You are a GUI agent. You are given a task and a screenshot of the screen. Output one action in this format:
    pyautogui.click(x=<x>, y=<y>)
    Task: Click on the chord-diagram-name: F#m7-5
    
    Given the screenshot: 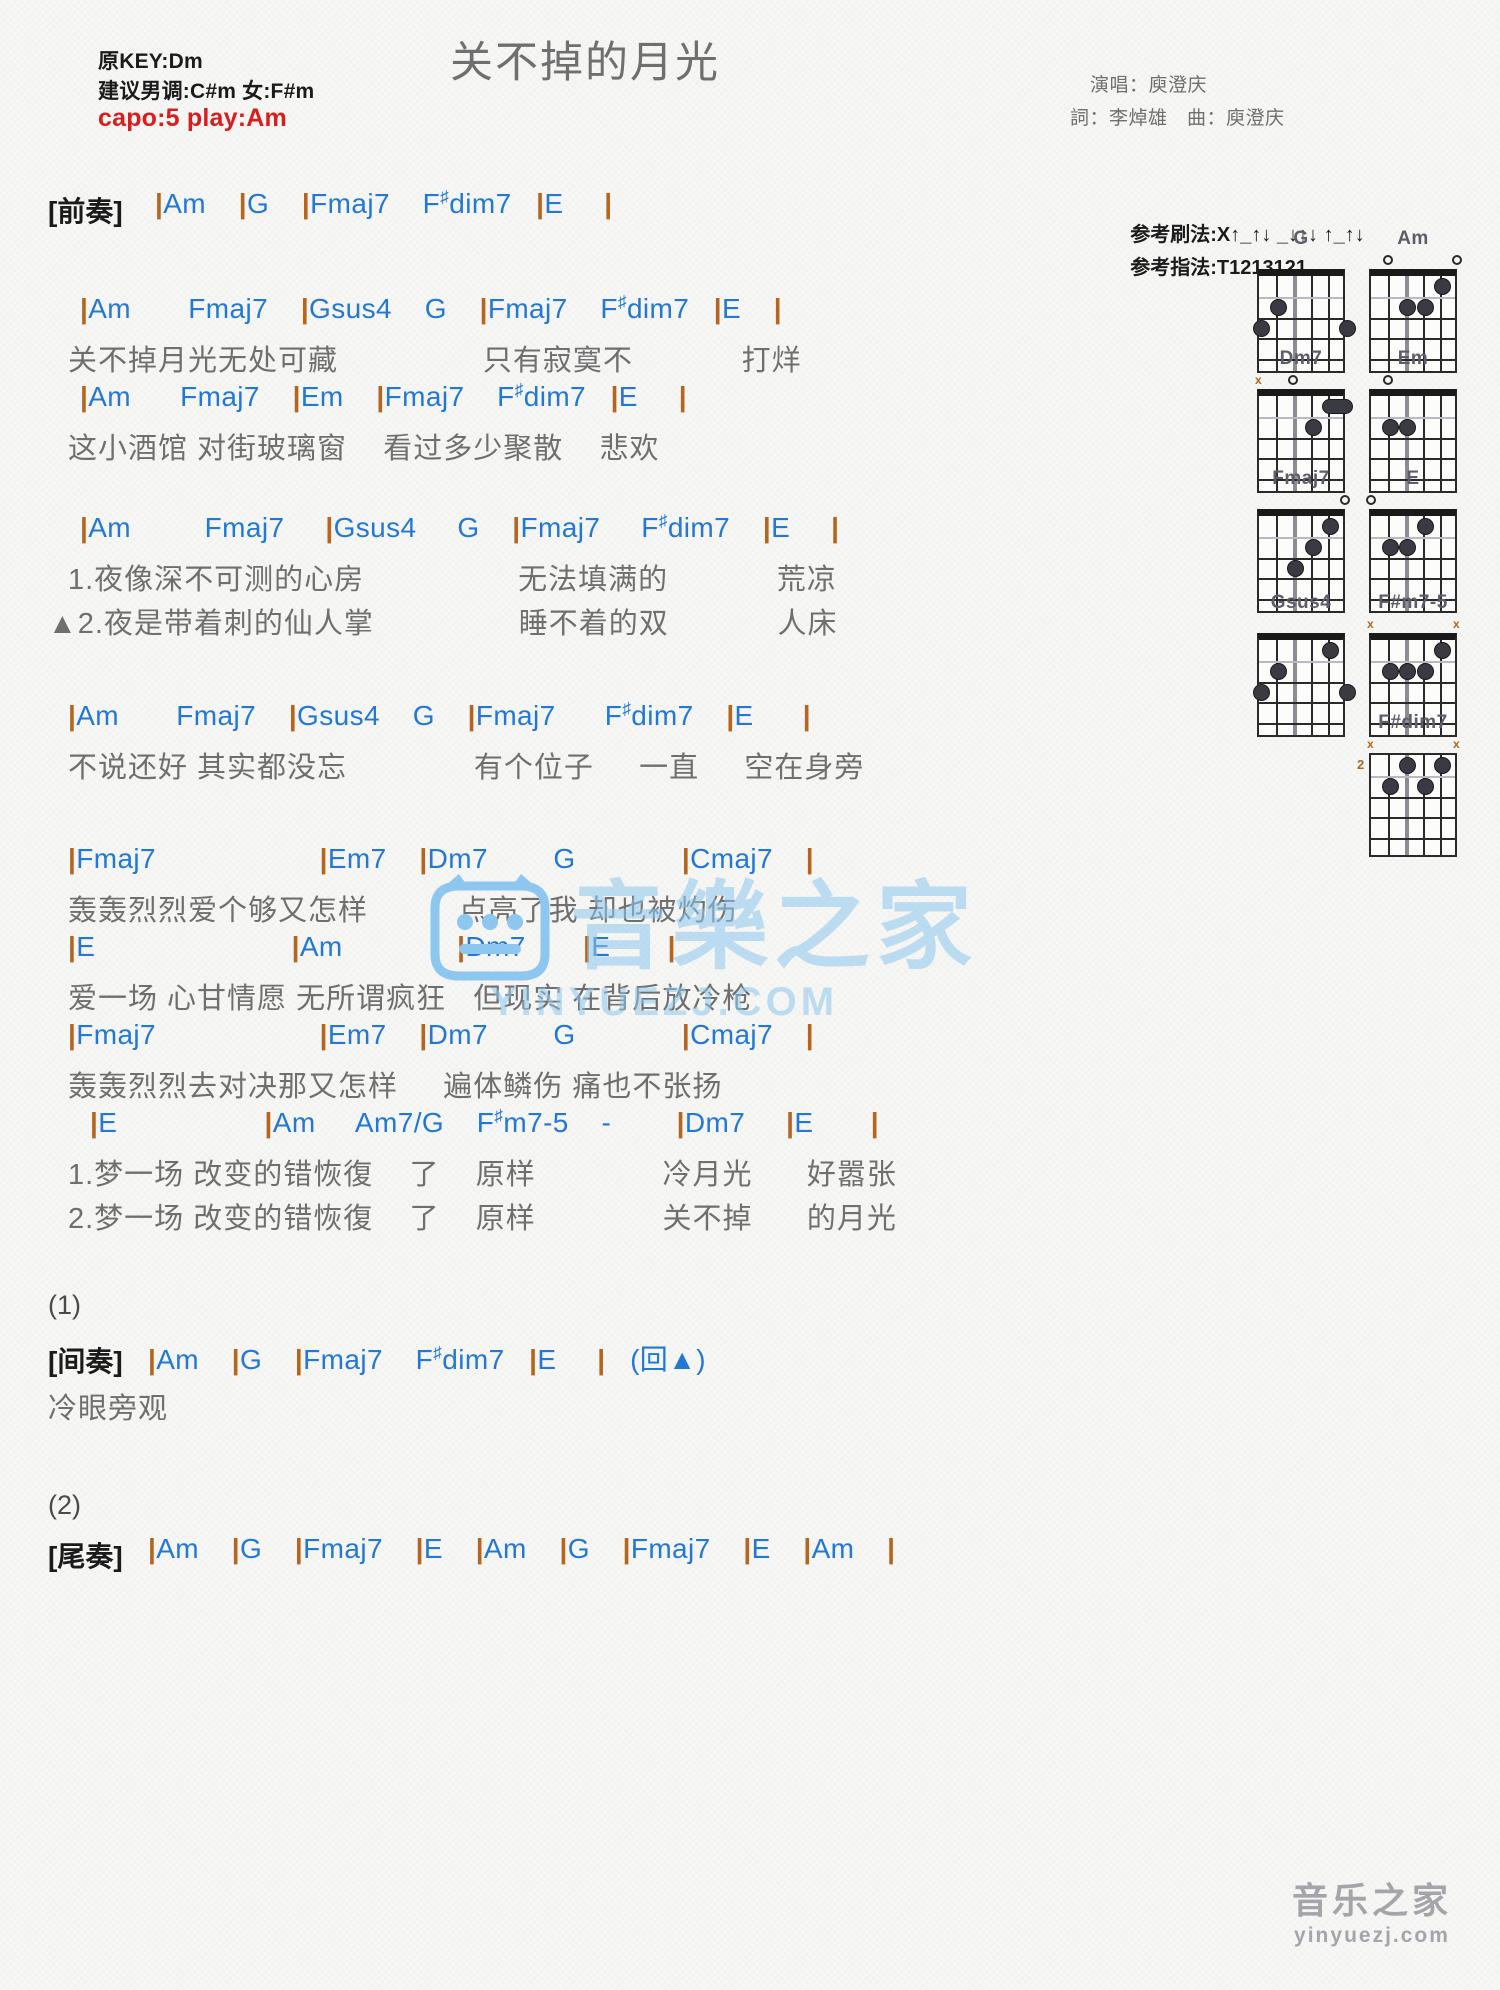 What is the action you would take?
    pyautogui.click(x=1413, y=602)
    